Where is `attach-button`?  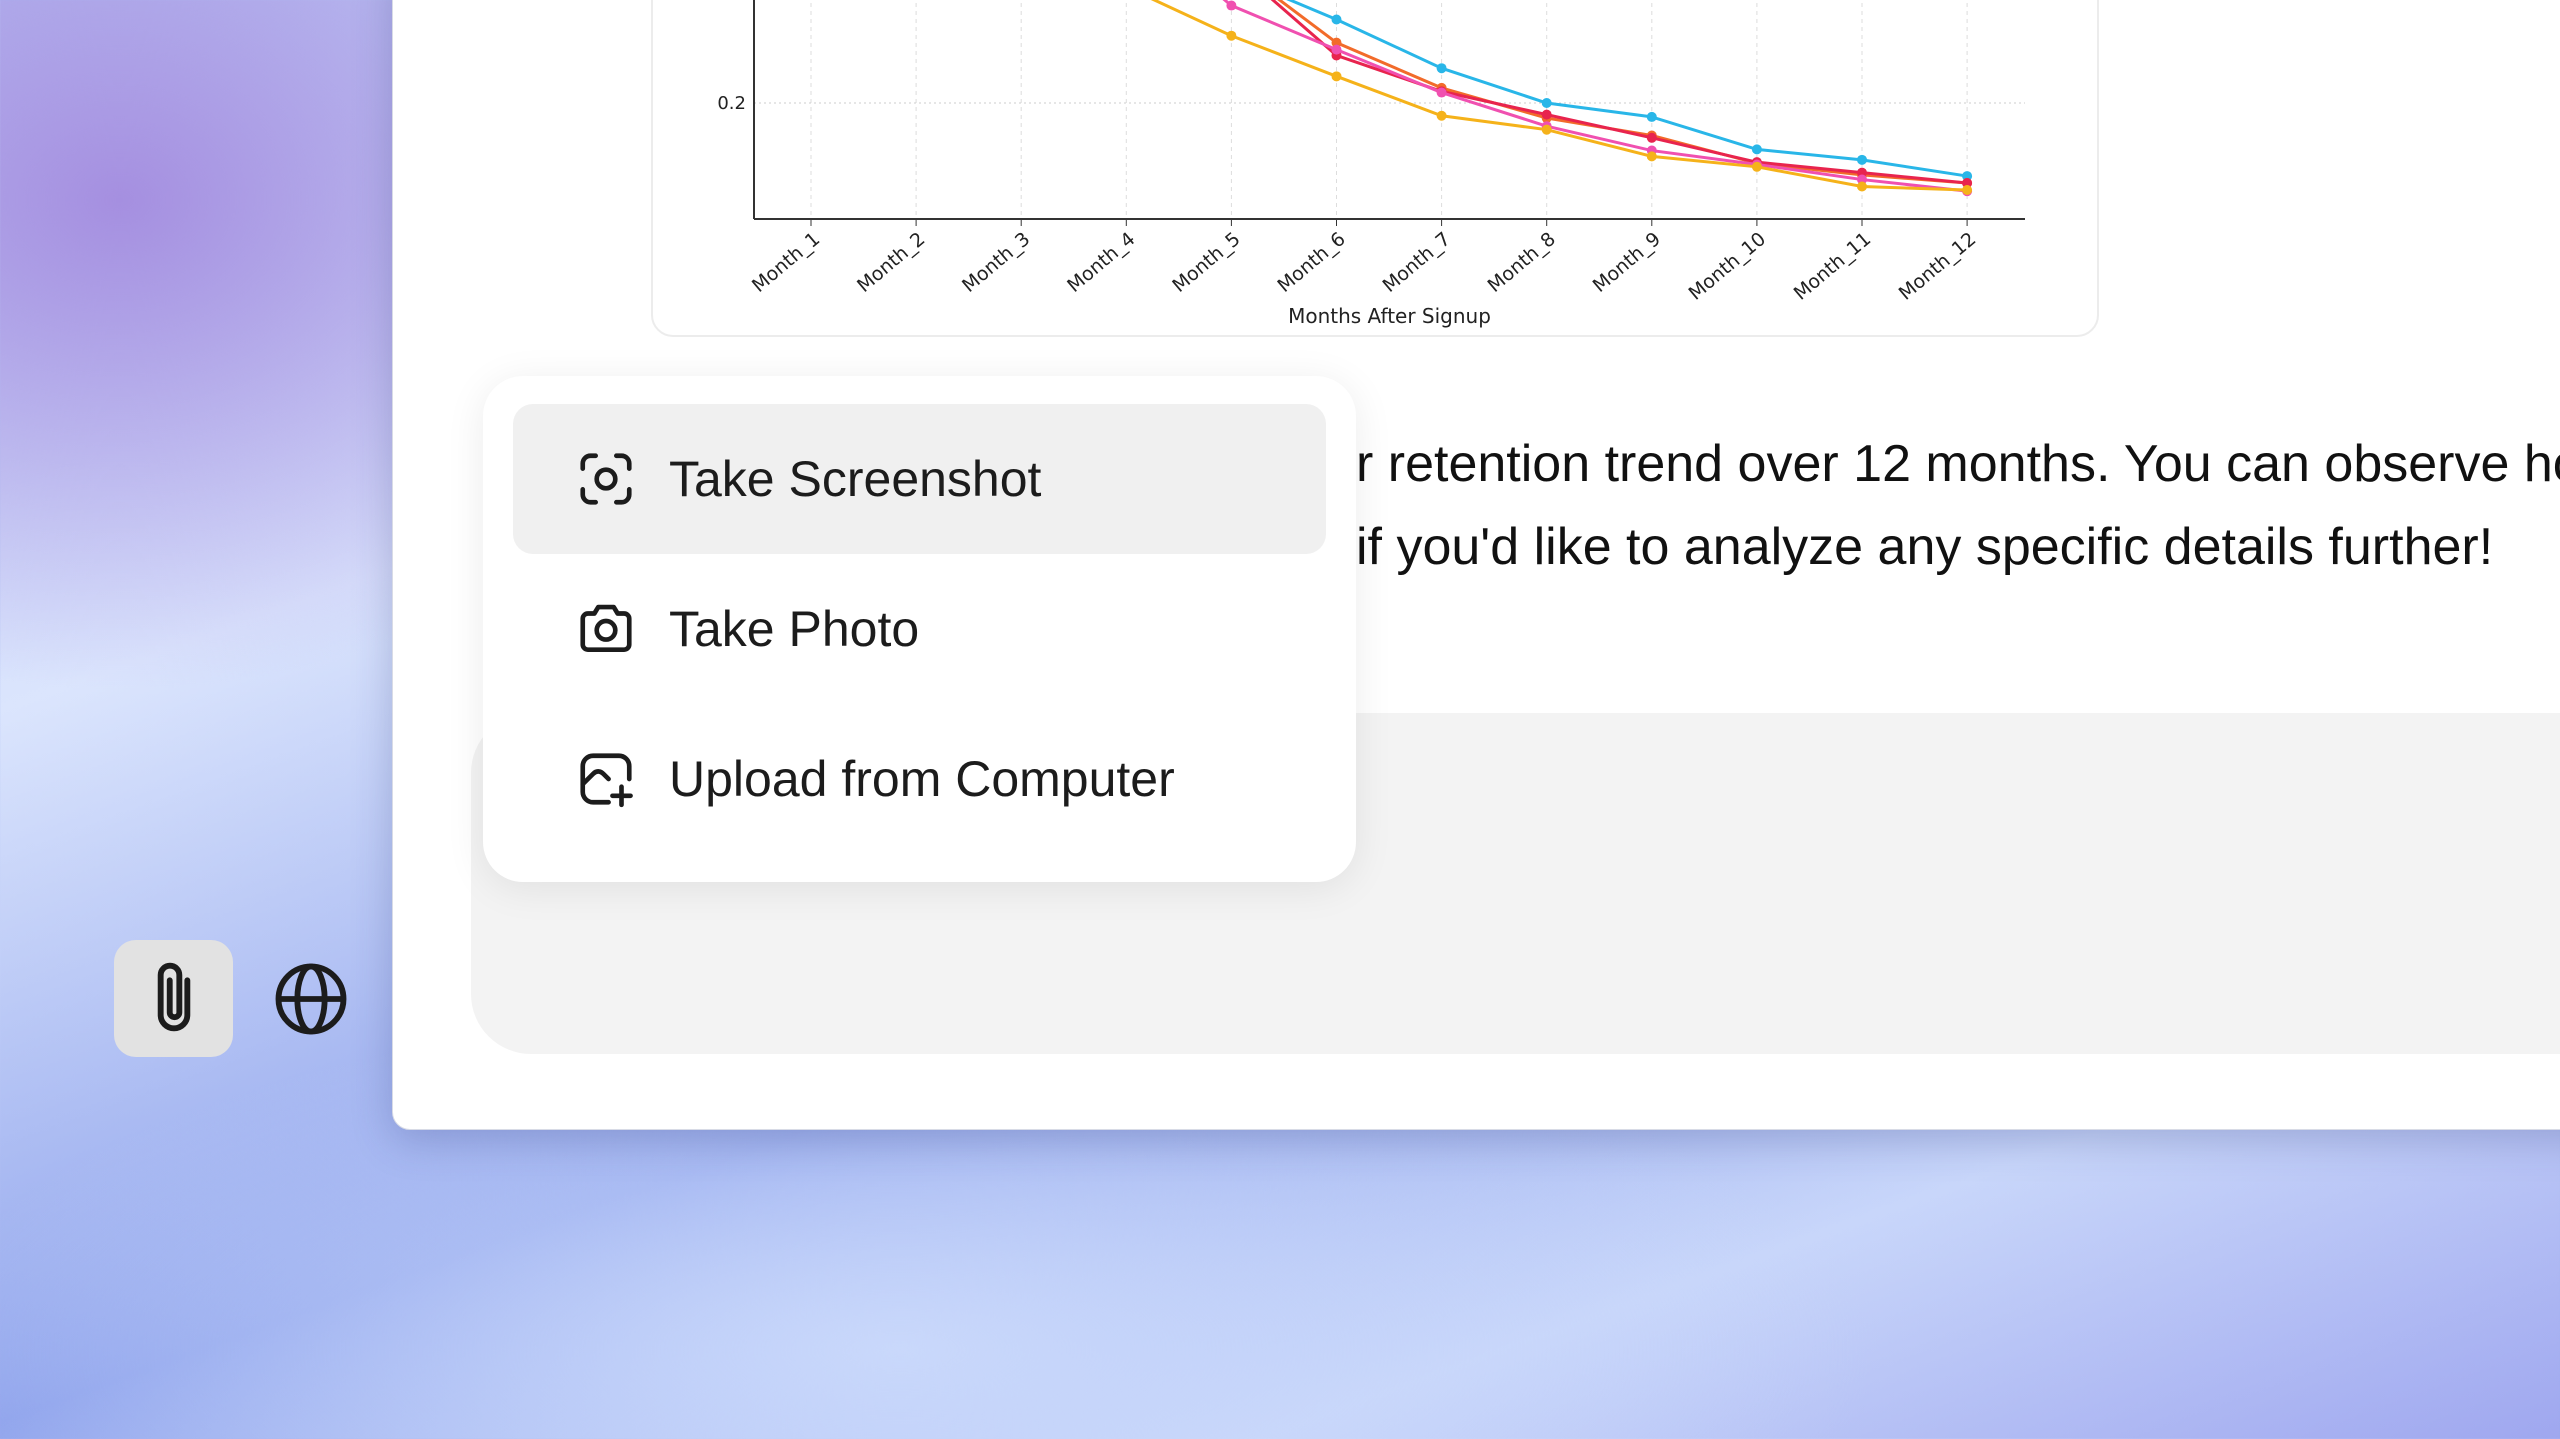 attach-button is located at coordinates (173, 998).